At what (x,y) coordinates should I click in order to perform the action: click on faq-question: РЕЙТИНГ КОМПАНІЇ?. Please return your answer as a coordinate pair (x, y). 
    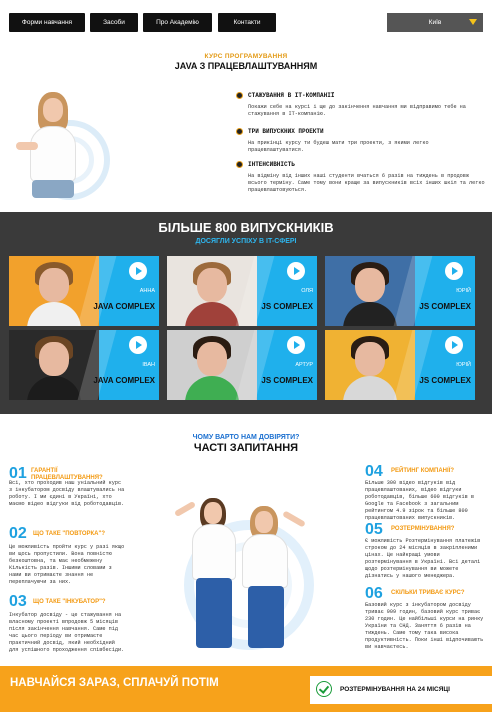
    Looking at the image, I should click on (422, 471).